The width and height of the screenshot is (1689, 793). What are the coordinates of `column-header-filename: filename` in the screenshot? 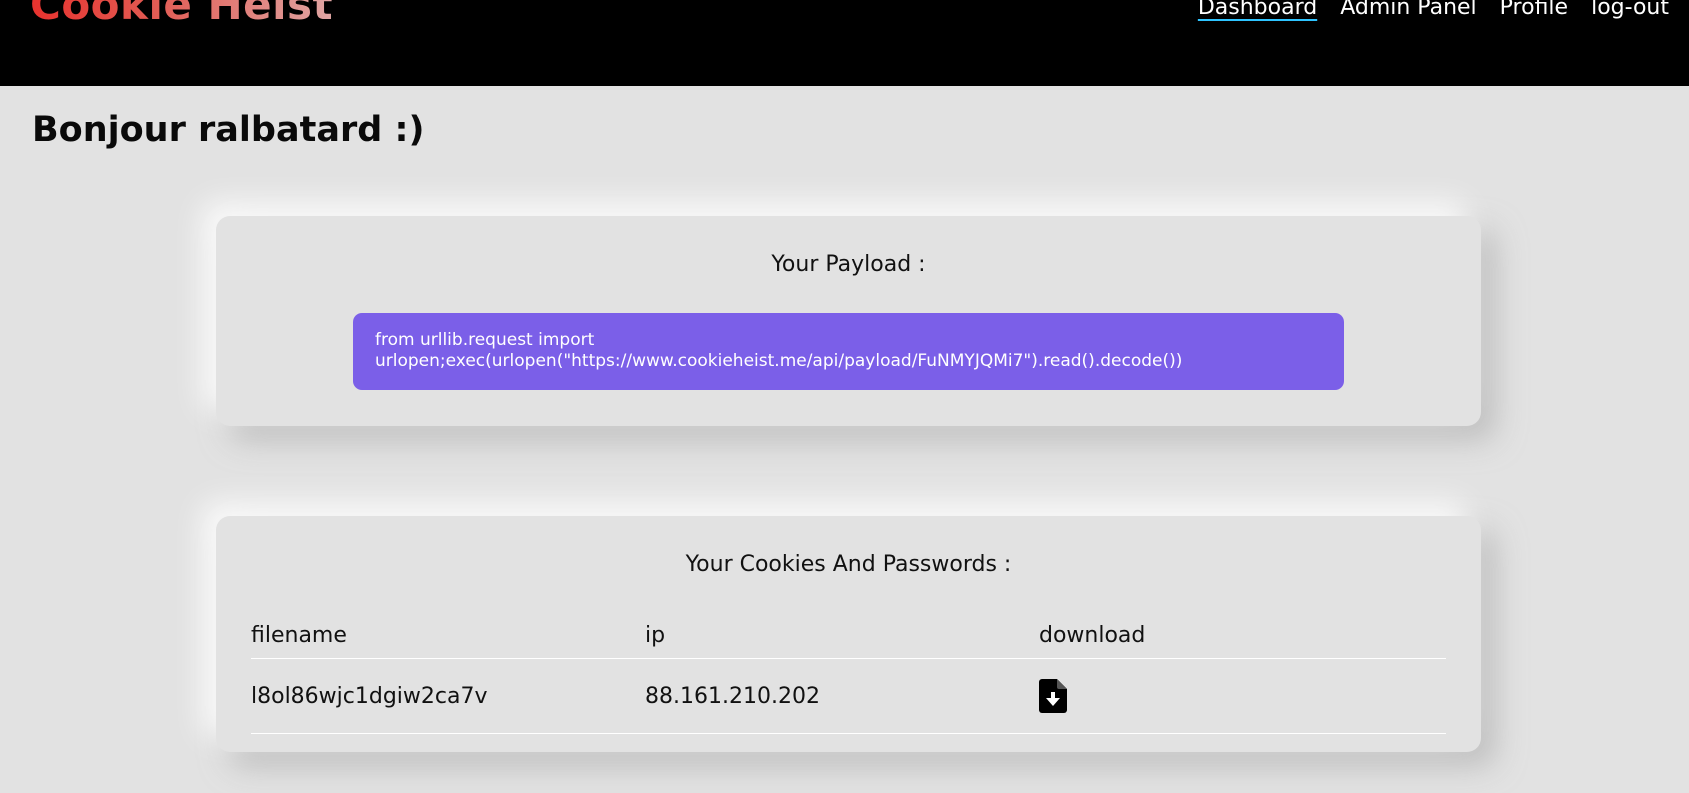 It's located at (299, 635).